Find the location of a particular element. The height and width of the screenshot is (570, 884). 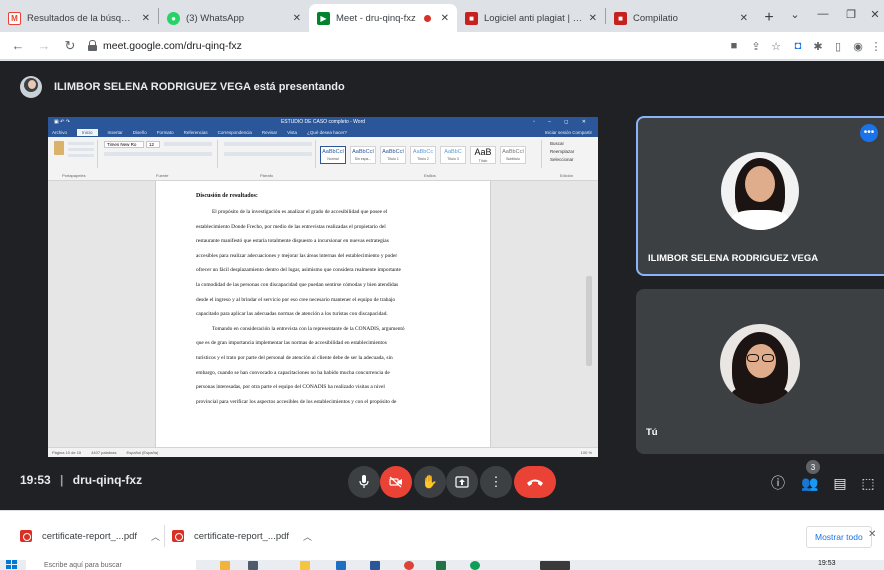

font-format-buttons is located at coordinates (158, 154).